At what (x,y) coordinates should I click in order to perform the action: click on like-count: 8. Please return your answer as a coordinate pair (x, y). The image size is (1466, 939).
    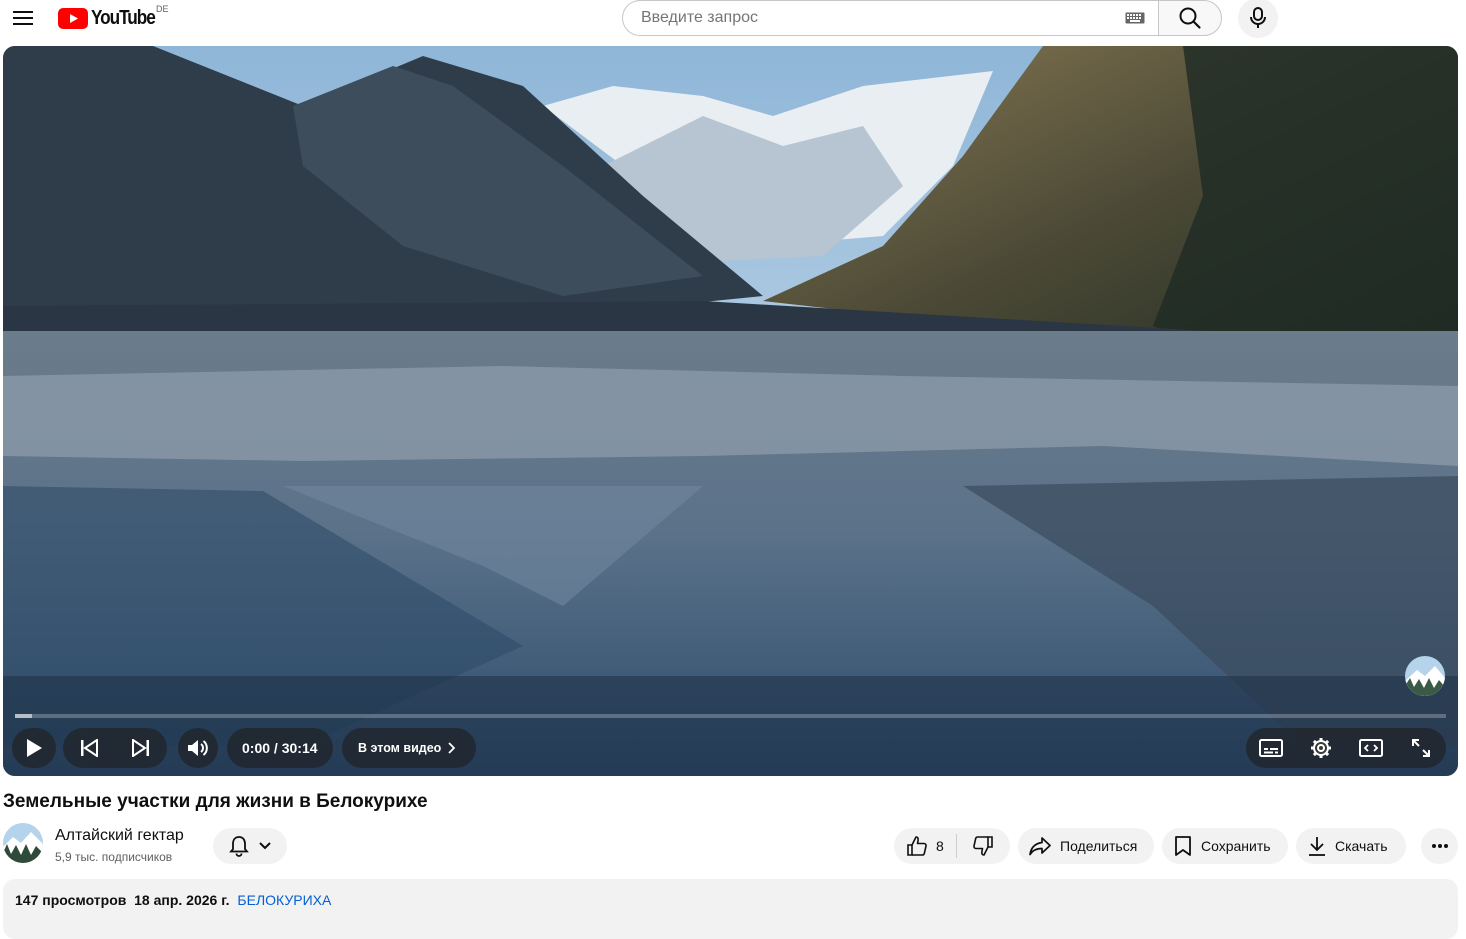
    Looking at the image, I should click on (940, 846).